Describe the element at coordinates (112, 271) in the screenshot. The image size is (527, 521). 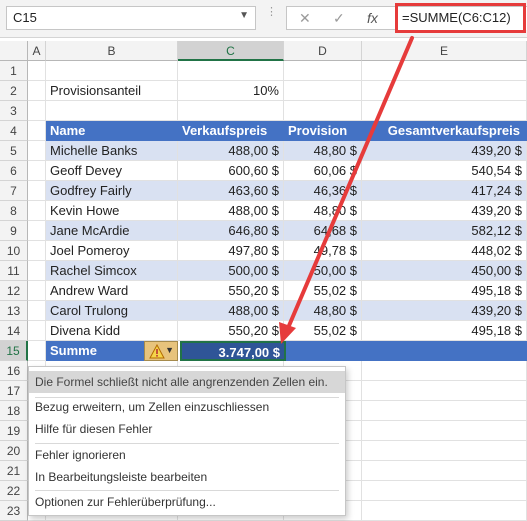
I see `table-cell: Rachel Simcox` at that location.